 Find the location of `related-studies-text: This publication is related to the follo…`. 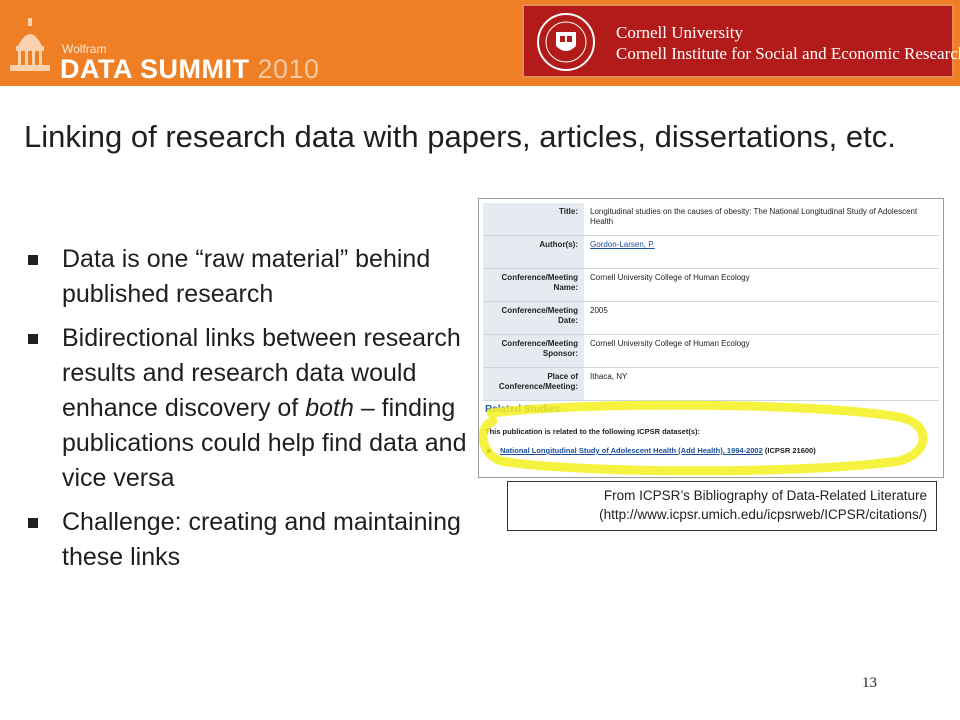

related-studies-text: This publication is related to the follo… is located at coordinates (593, 431).